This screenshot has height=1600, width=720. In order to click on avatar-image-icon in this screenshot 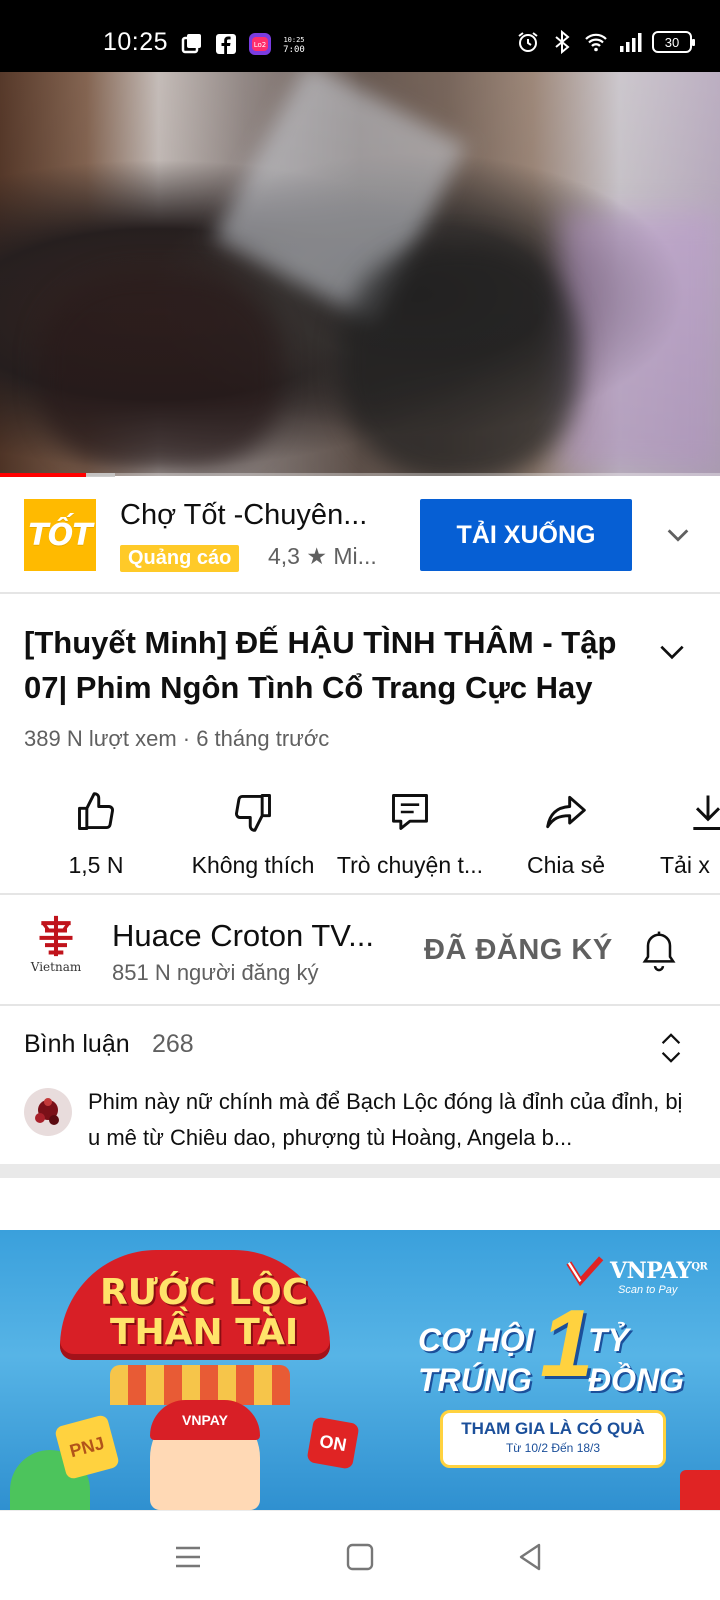, I will do `click(47, 1111)`.